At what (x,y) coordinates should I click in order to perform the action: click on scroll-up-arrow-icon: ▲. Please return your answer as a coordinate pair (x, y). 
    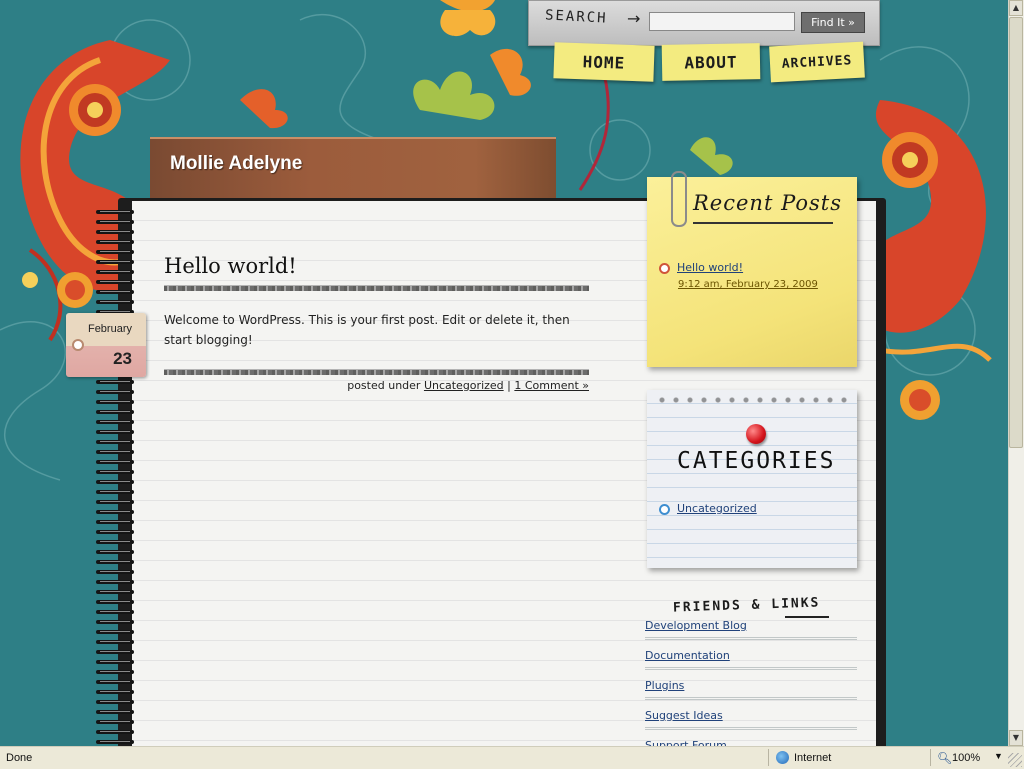
    Looking at the image, I should click on (1016, 8).